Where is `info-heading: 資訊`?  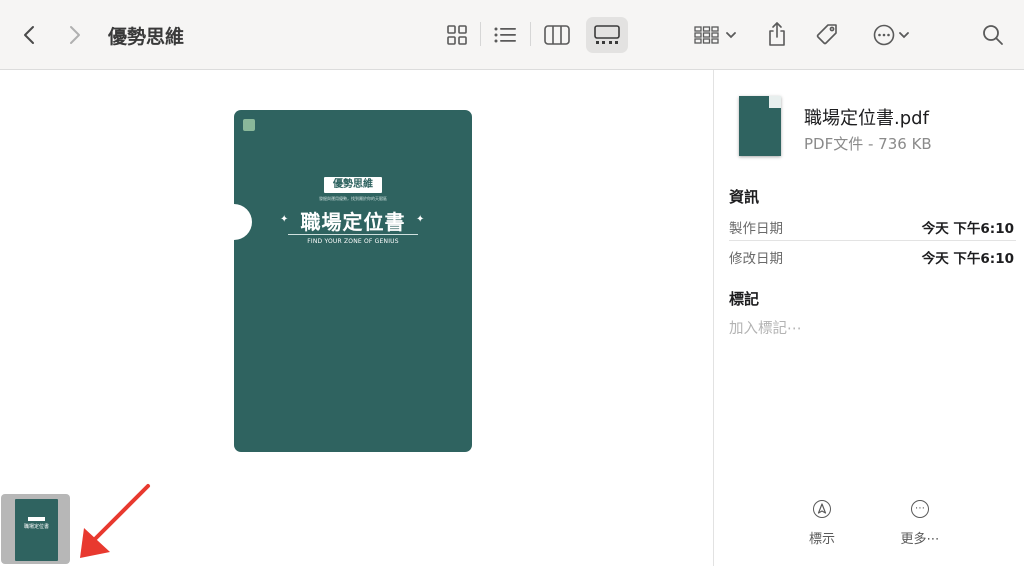
info-heading: 資訊 is located at coordinates (744, 197).